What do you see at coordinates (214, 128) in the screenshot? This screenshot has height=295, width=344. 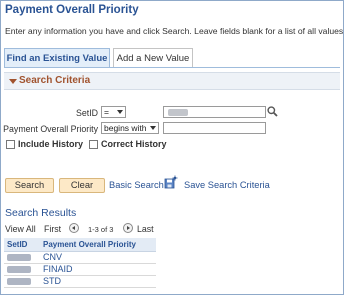 I see `payment-overall-priority-input` at bounding box center [214, 128].